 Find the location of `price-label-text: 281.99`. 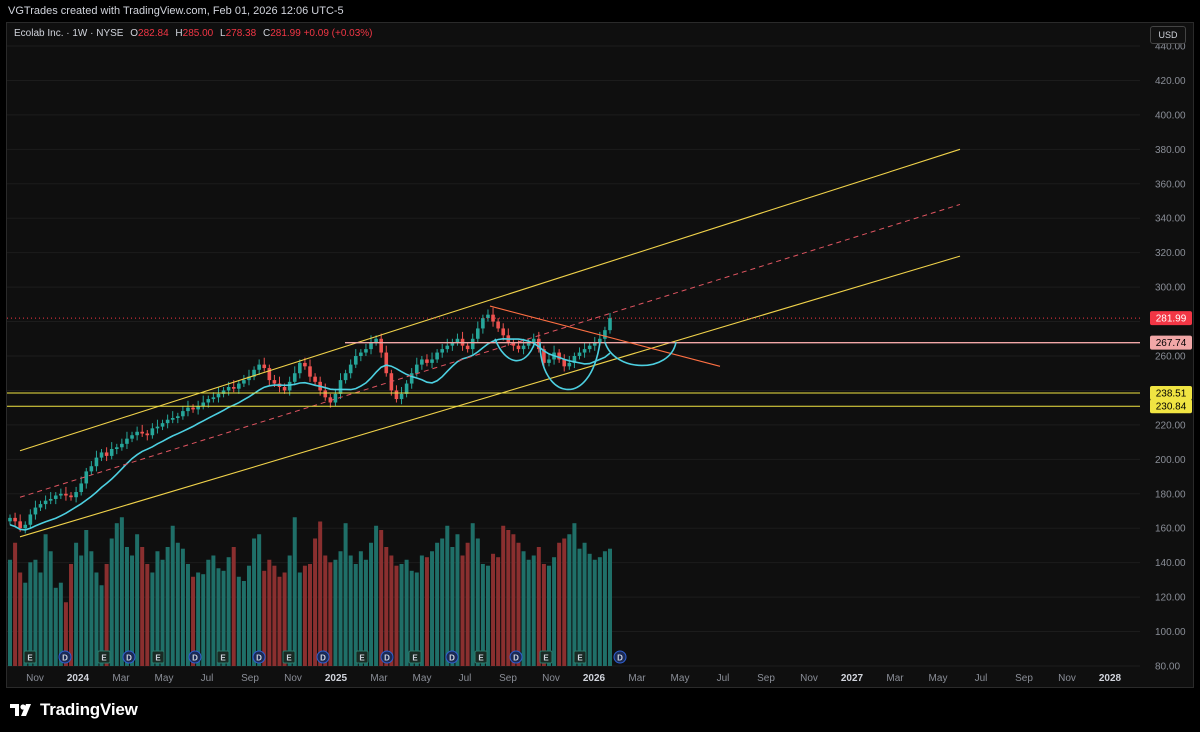

price-label-text: 281.99 is located at coordinates (1171, 319).